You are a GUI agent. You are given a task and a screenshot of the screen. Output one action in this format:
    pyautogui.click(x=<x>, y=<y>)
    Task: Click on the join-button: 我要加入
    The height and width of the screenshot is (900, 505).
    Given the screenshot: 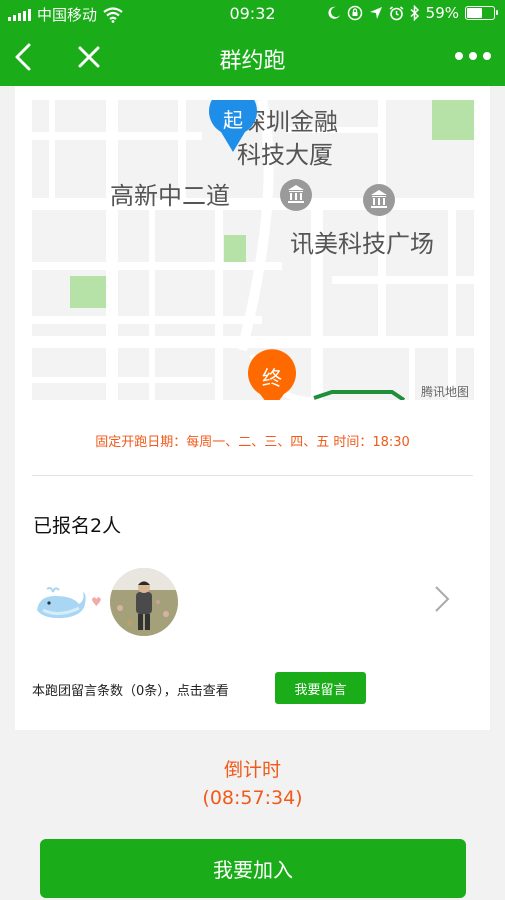 What is the action you would take?
    pyautogui.click(x=253, y=868)
    